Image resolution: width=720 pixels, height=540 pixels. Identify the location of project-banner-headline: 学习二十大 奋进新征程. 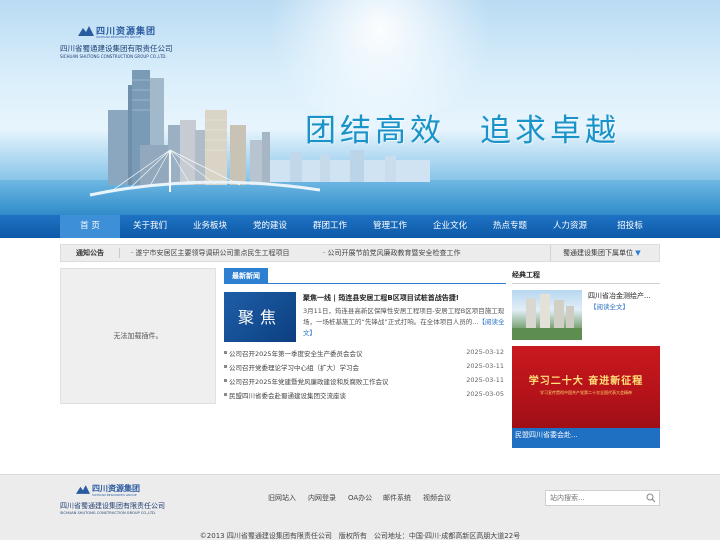
(586, 381).